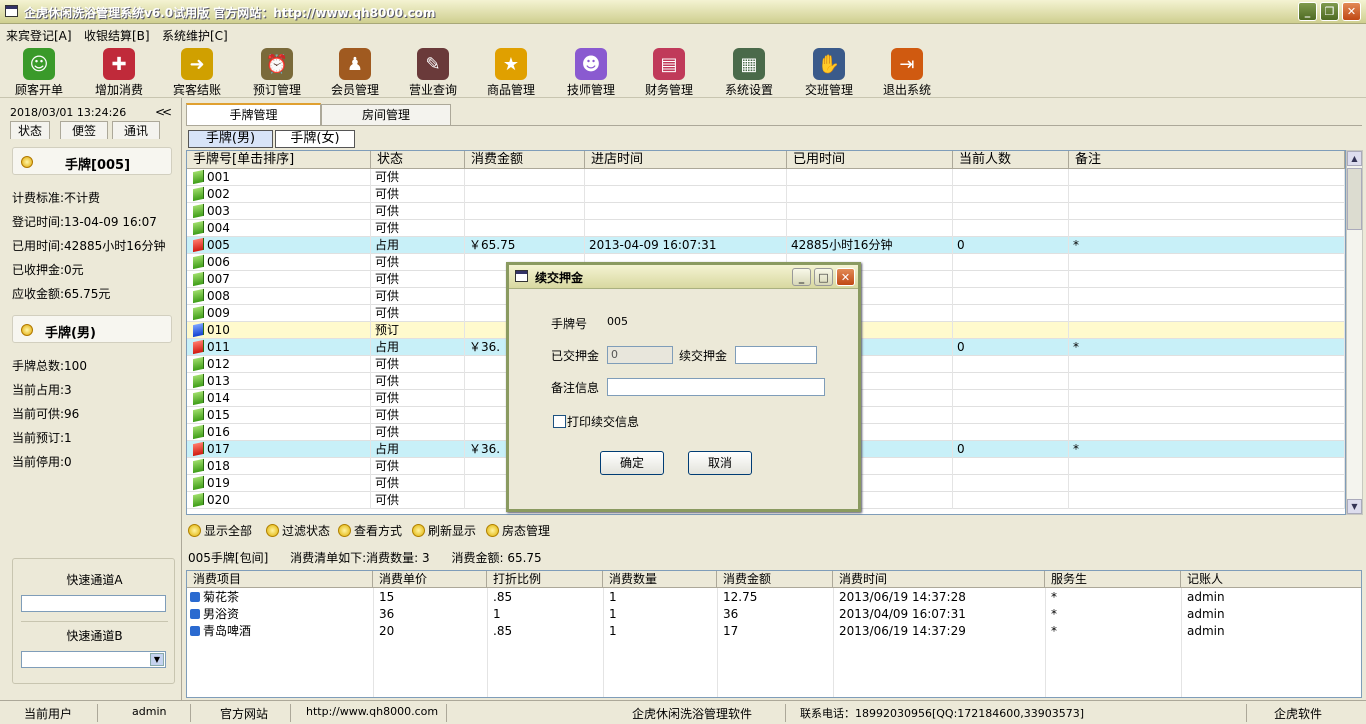 This screenshot has height=724, width=1366. What do you see at coordinates (1054, 614) in the screenshot?
I see `consumption-value: *` at bounding box center [1054, 614].